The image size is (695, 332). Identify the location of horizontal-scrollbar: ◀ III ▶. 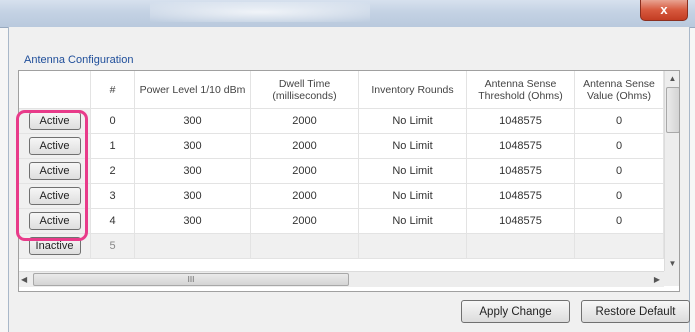
(341, 279).